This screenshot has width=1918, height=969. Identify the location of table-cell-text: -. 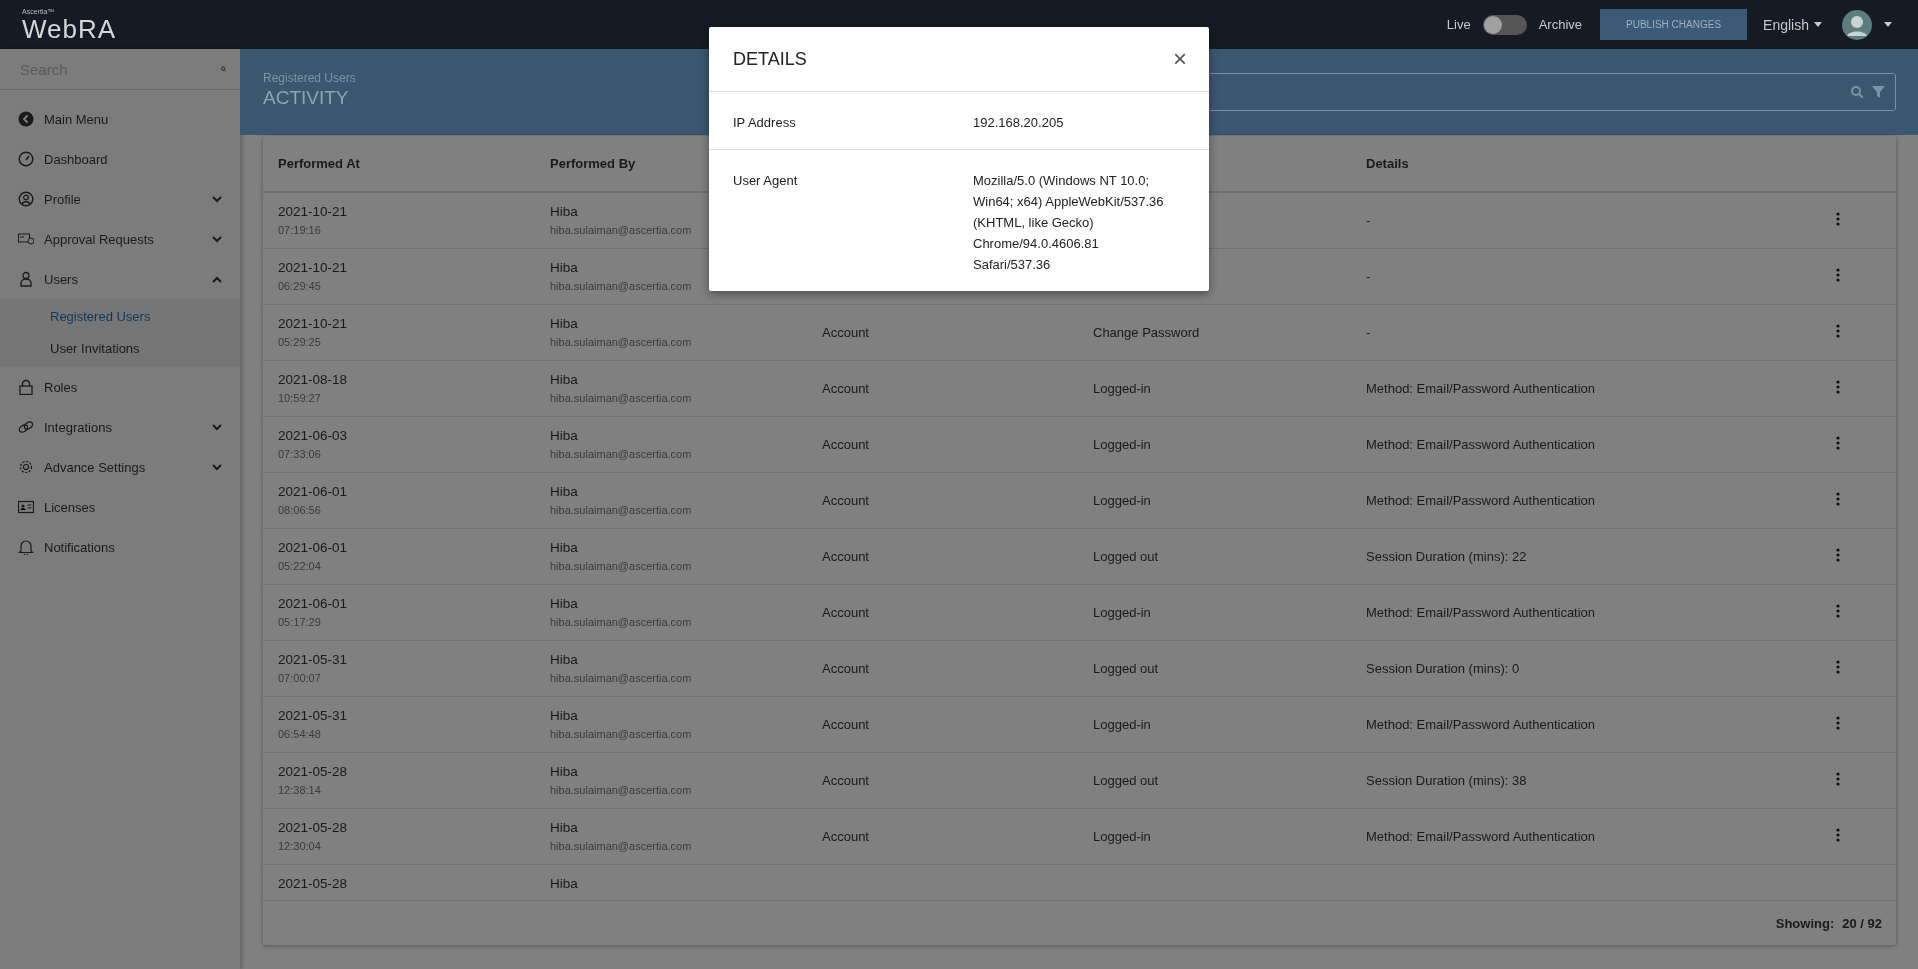
(1368, 220).